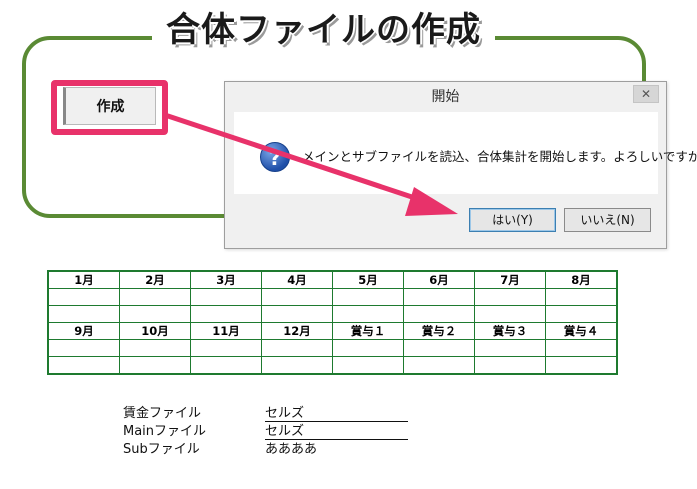  Describe the element at coordinates (439, 331) in the screenshot. I see `table-header-cell: 賞与２` at that location.